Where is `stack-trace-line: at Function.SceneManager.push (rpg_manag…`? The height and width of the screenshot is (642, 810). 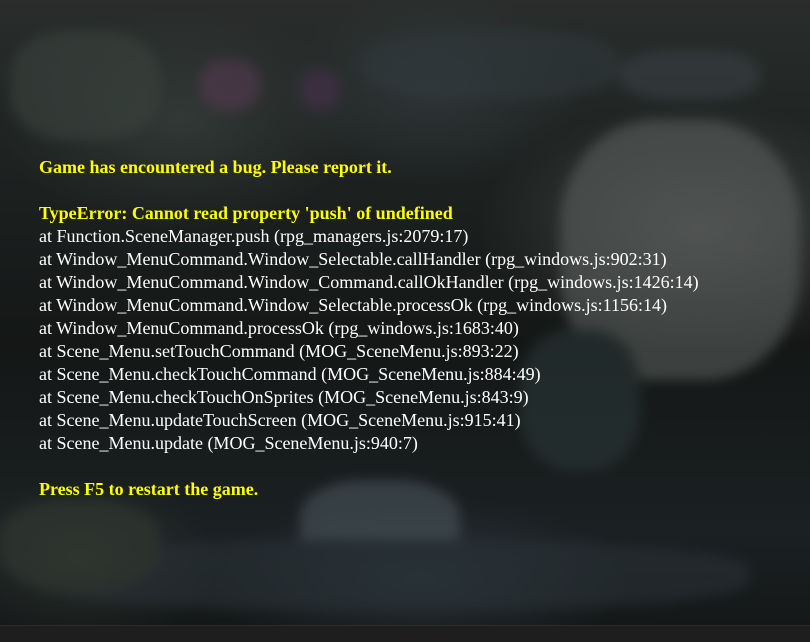 stack-trace-line: at Function.SceneManager.push (rpg_manag… is located at coordinates (254, 236).